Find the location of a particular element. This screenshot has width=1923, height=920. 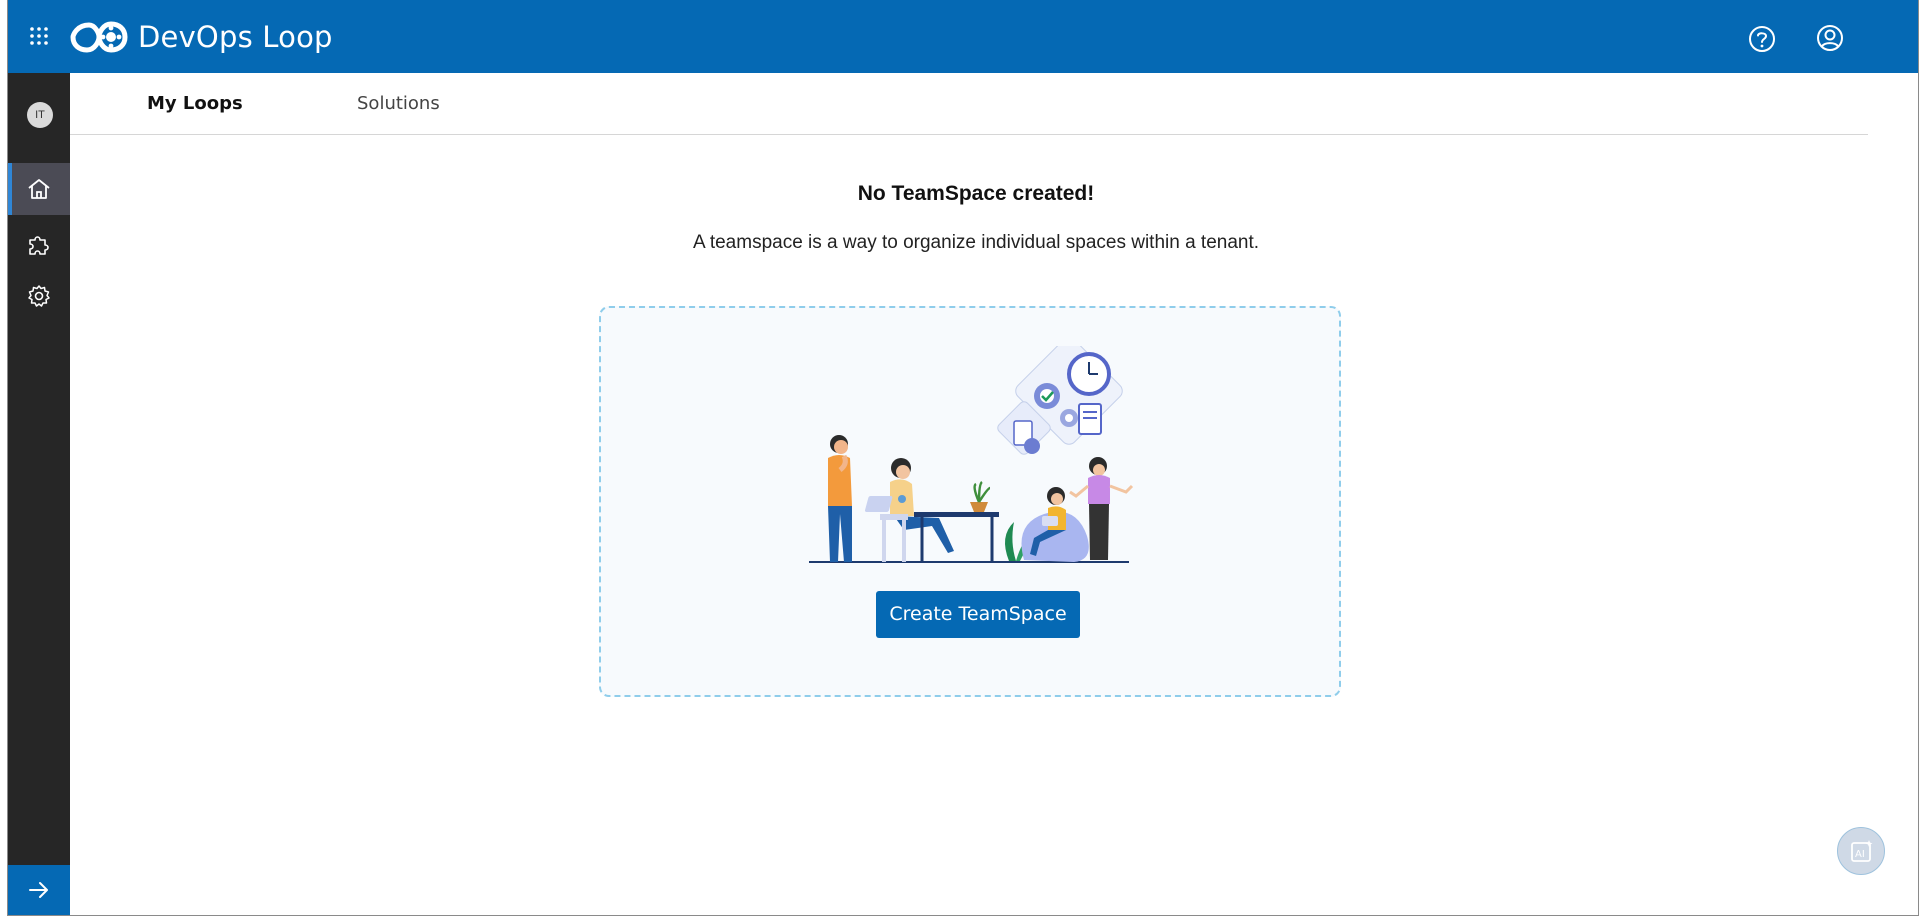

sidebar-item-integrations is located at coordinates (39, 244).